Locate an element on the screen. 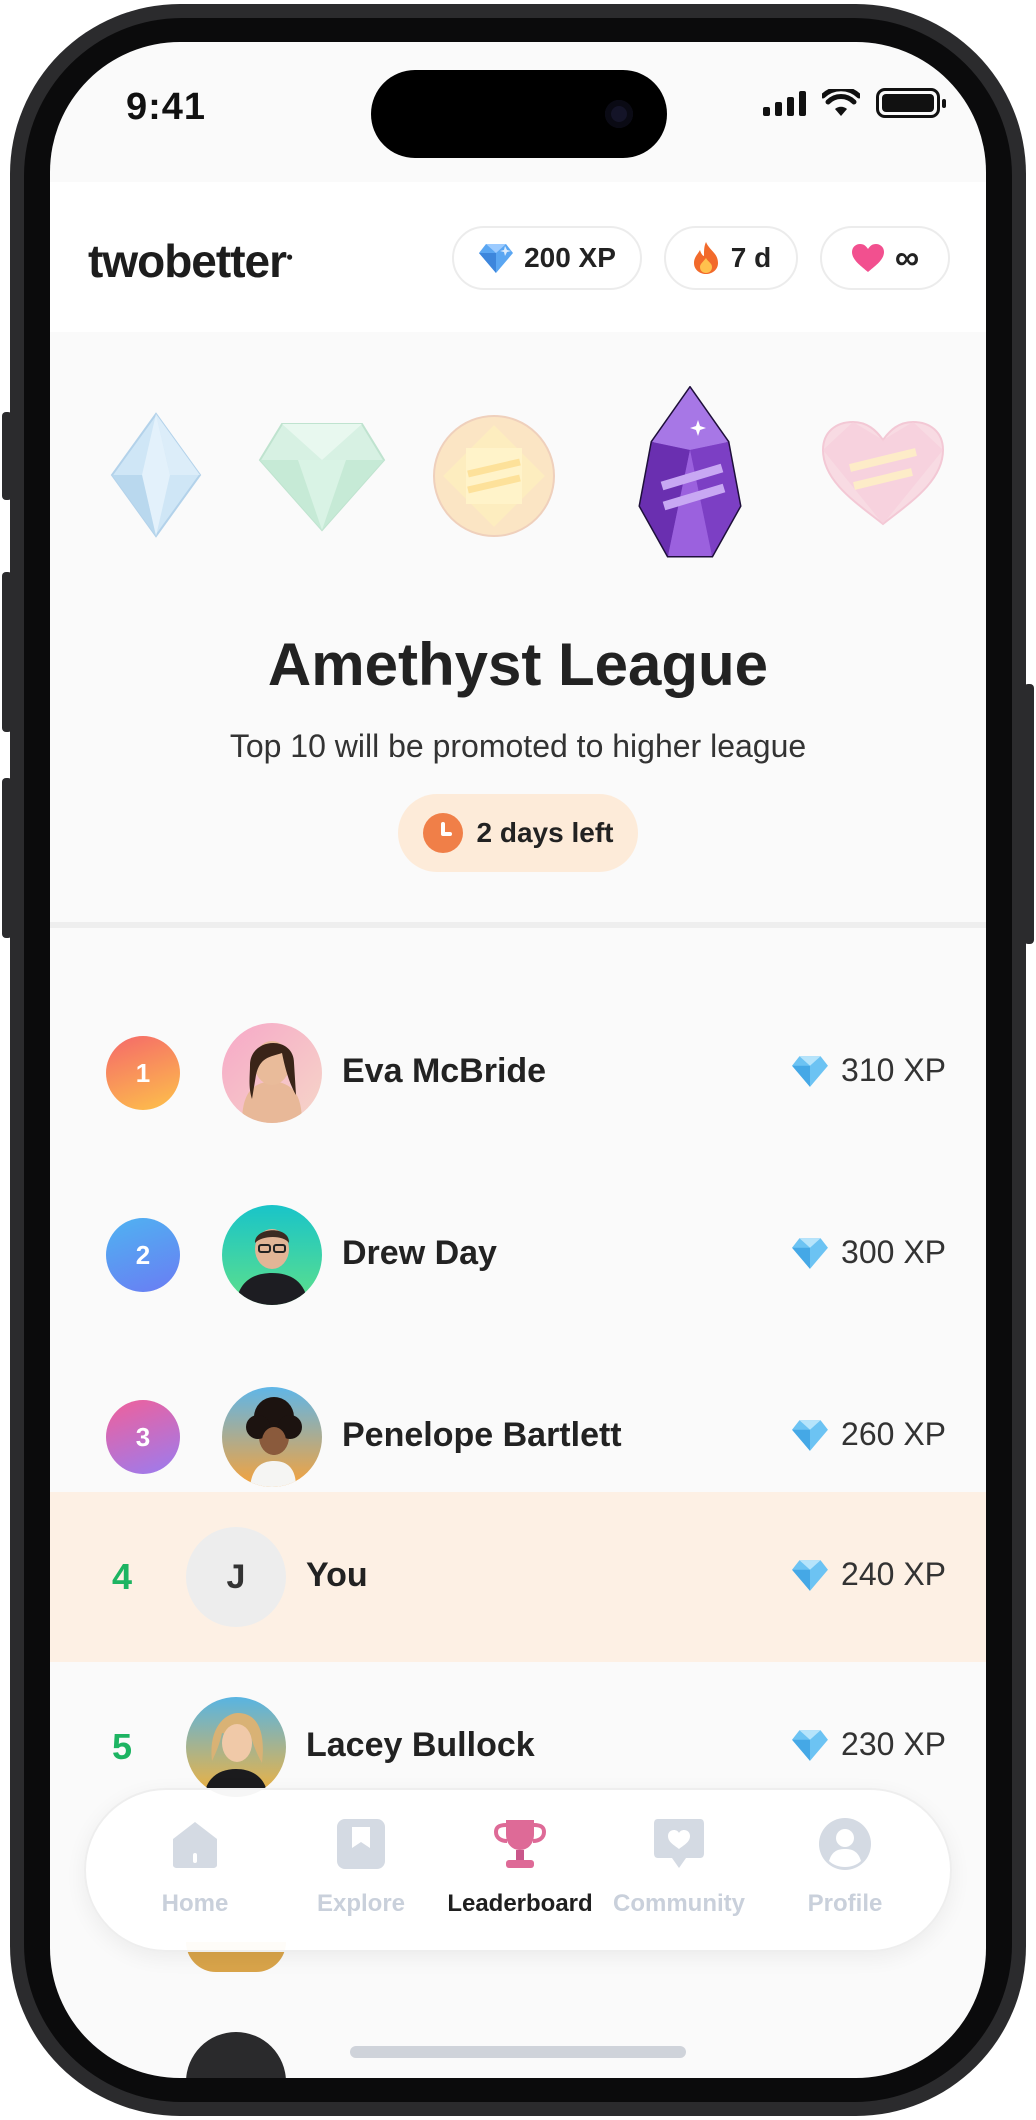  player-xp-label: 240 XP is located at coordinates (893, 1574).